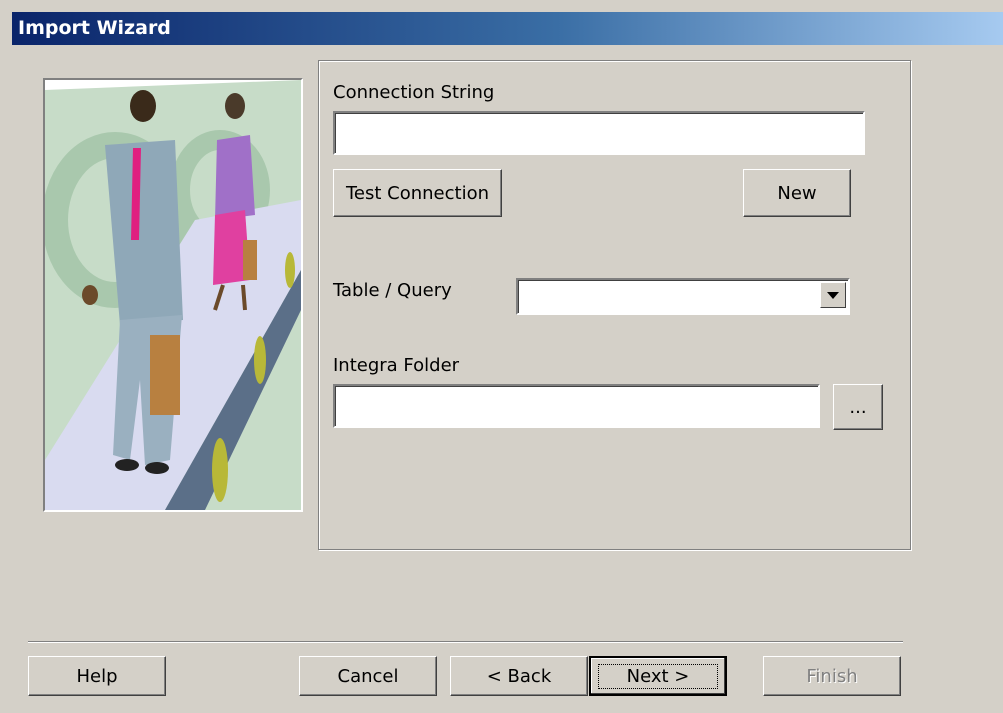 The image size is (1003, 713). What do you see at coordinates (414, 92) in the screenshot?
I see `connection-string-label: Connection String` at bounding box center [414, 92].